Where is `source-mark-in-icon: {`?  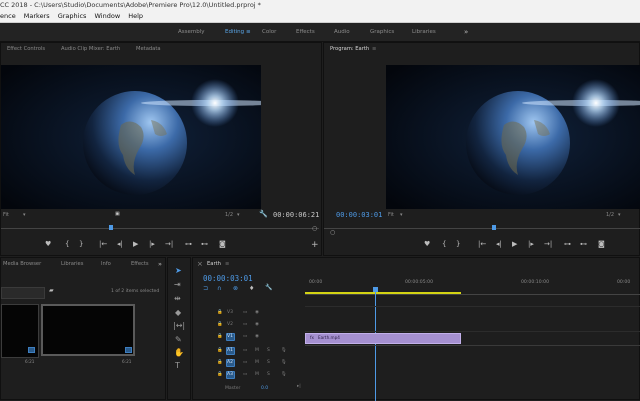 source-mark-in-icon: { is located at coordinates (67, 244).